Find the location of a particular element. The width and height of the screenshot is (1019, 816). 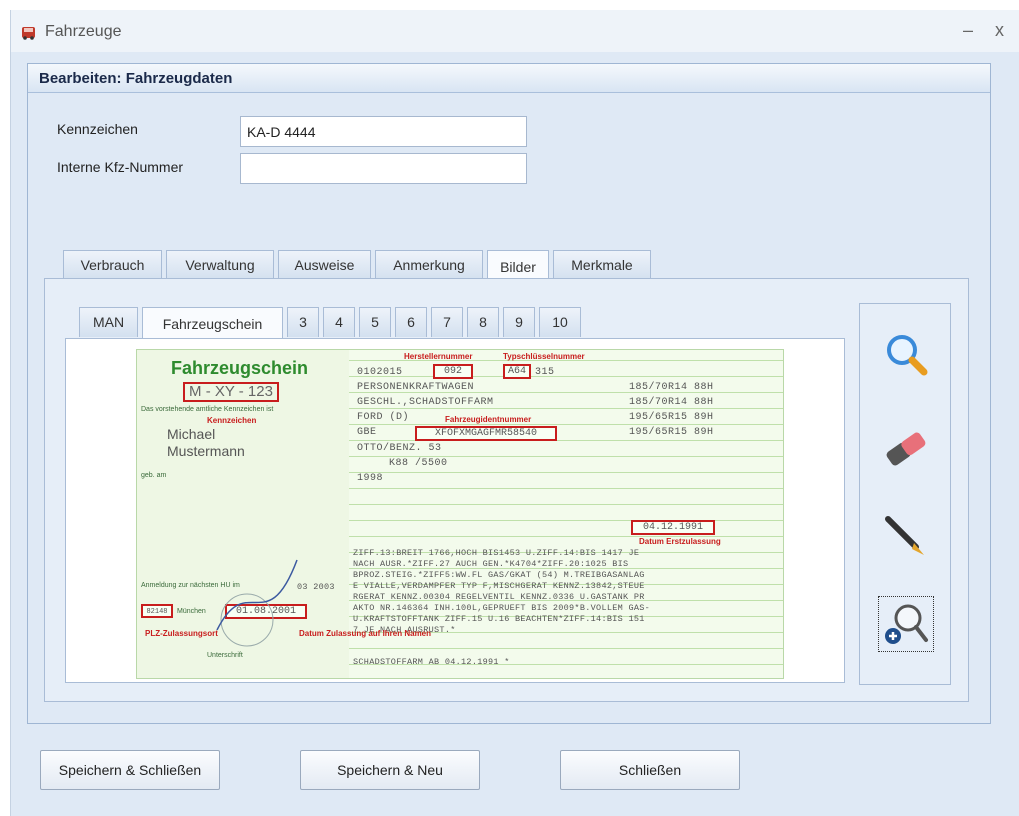

image-tab-man: MAN is located at coordinates (108, 322).